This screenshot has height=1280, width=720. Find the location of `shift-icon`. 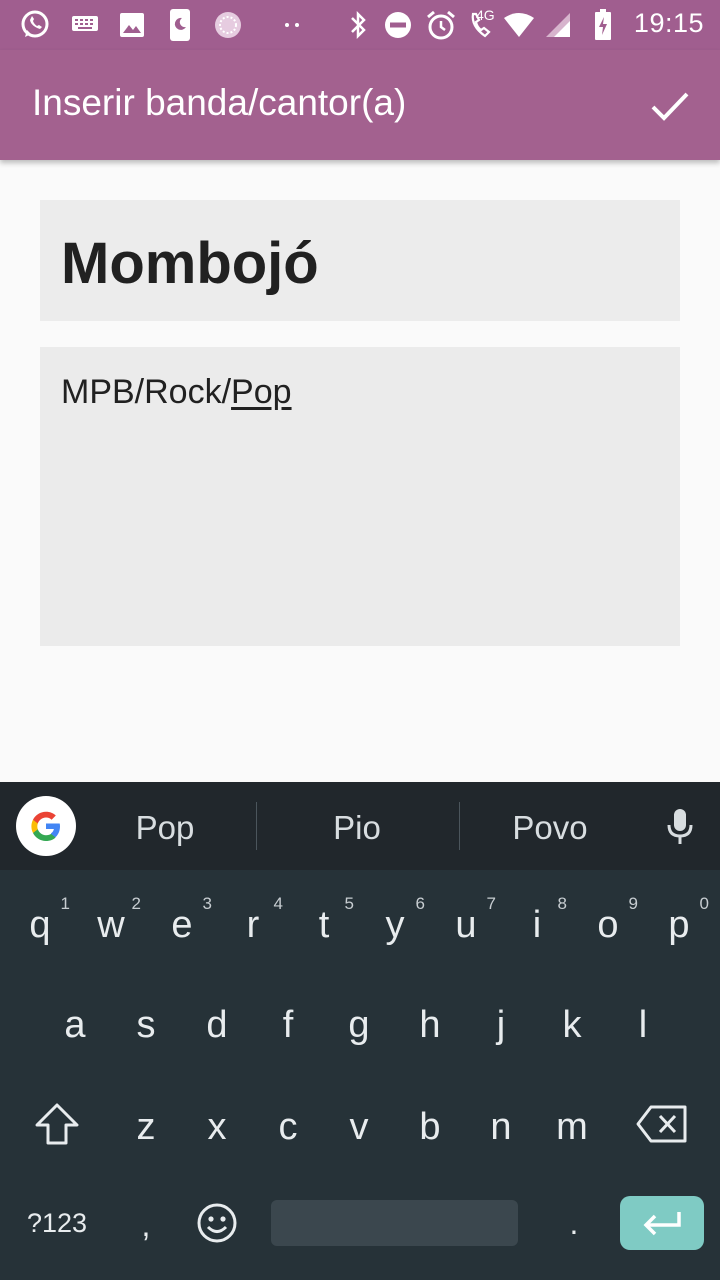

shift-icon is located at coordinates (57, 1124).